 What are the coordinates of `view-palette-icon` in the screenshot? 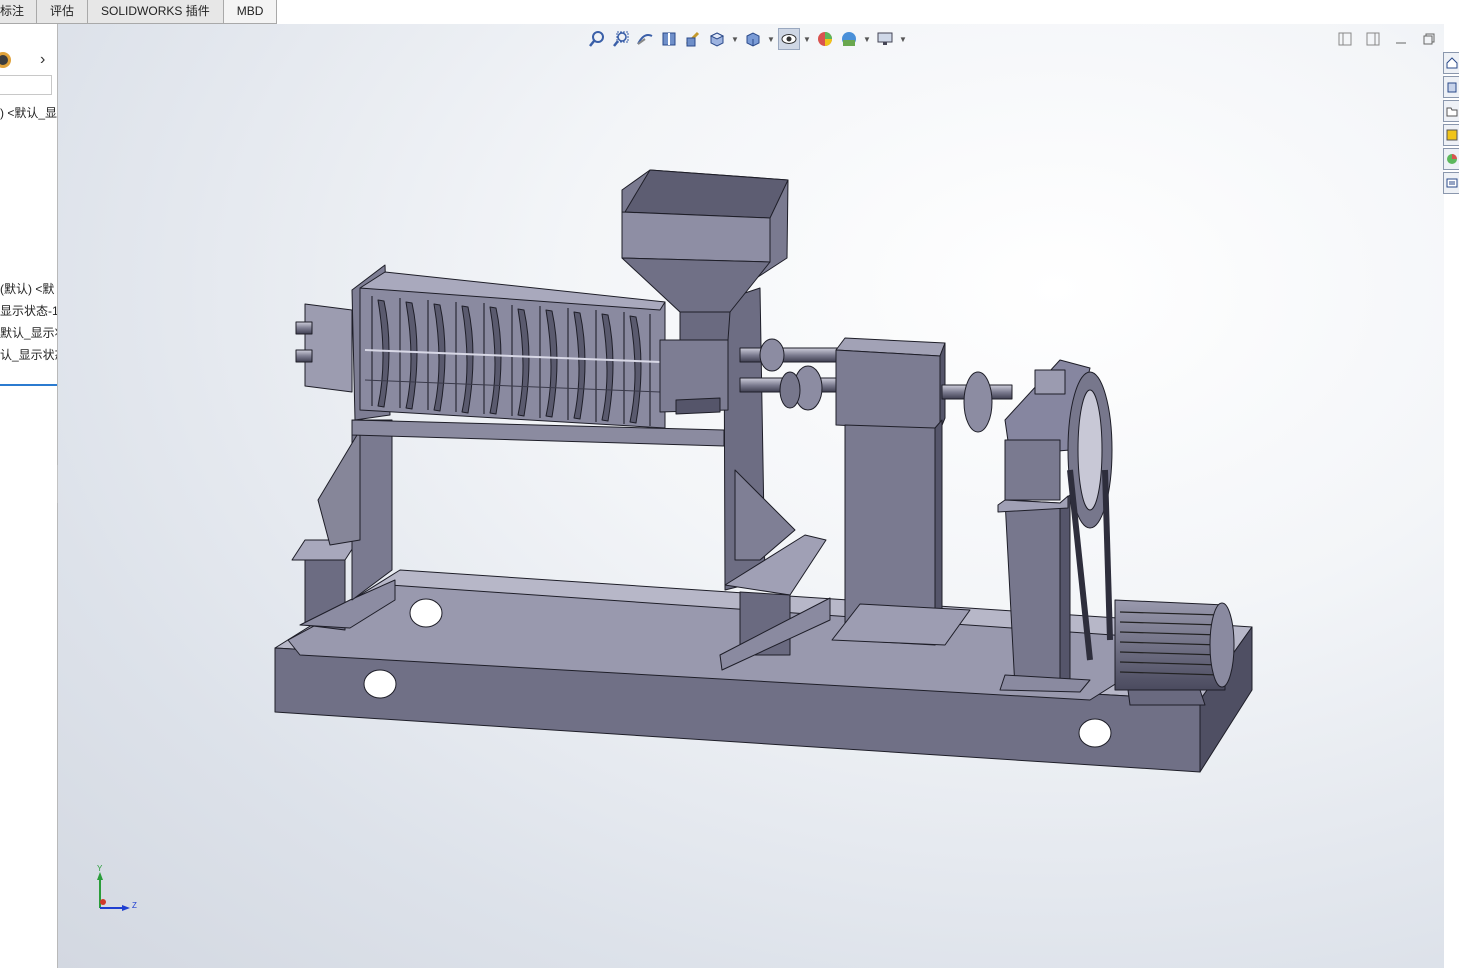 It's located at (1451, 135).